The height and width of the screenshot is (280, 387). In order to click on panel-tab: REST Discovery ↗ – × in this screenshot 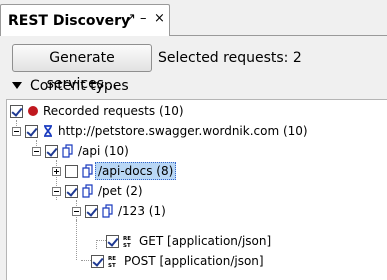, I will do `click(85, 20)`.